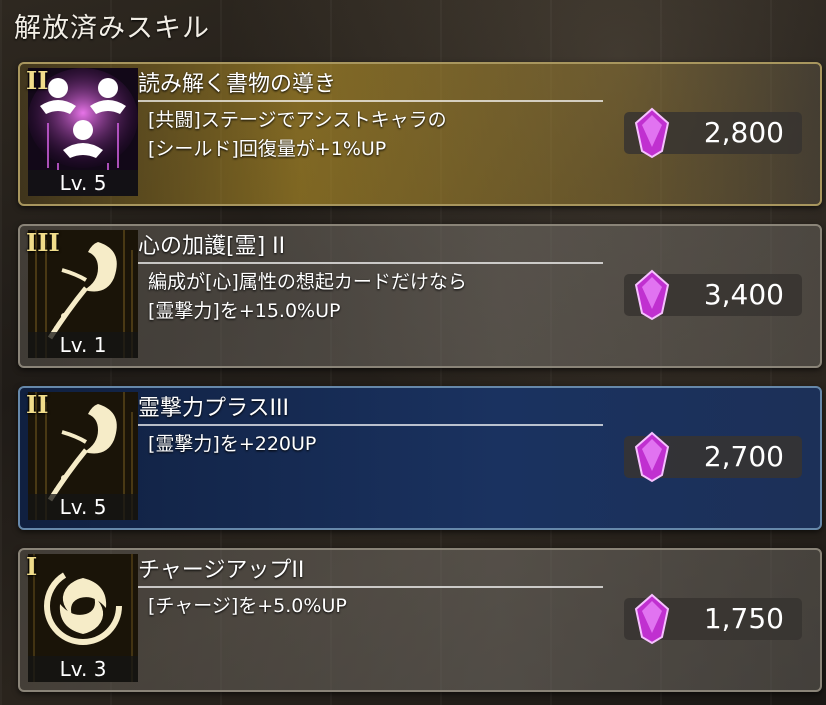 This screenshot has width=826, height=705. Describe the element at coordinates (297, 134) in the screenshot. I see `skill-description: [共闘]ステージでアシストキャラの [シールド]回復量が+1%UP` at that location.